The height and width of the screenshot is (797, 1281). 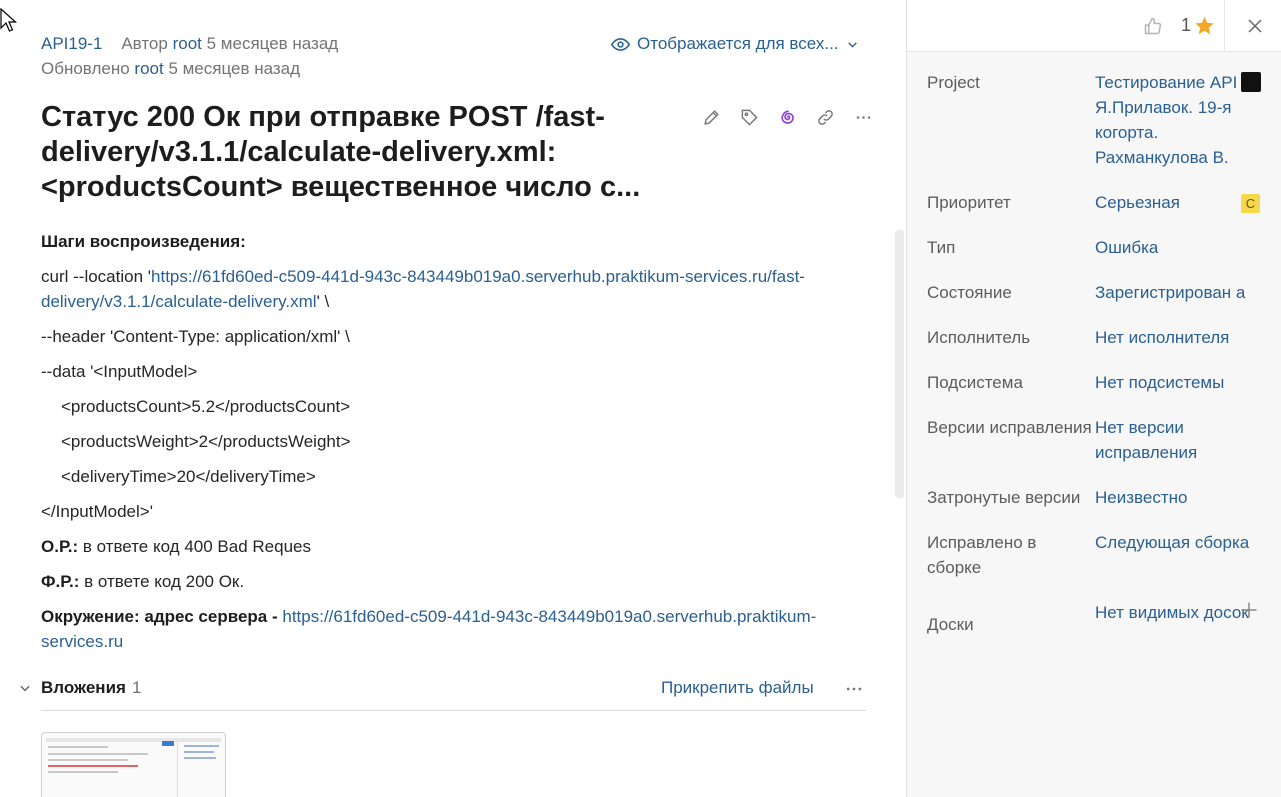 What do you see at coordinates (97, 511) in the screenshot?
I see `xml-close: </InputModel>'` at bounding box center [97, 511].